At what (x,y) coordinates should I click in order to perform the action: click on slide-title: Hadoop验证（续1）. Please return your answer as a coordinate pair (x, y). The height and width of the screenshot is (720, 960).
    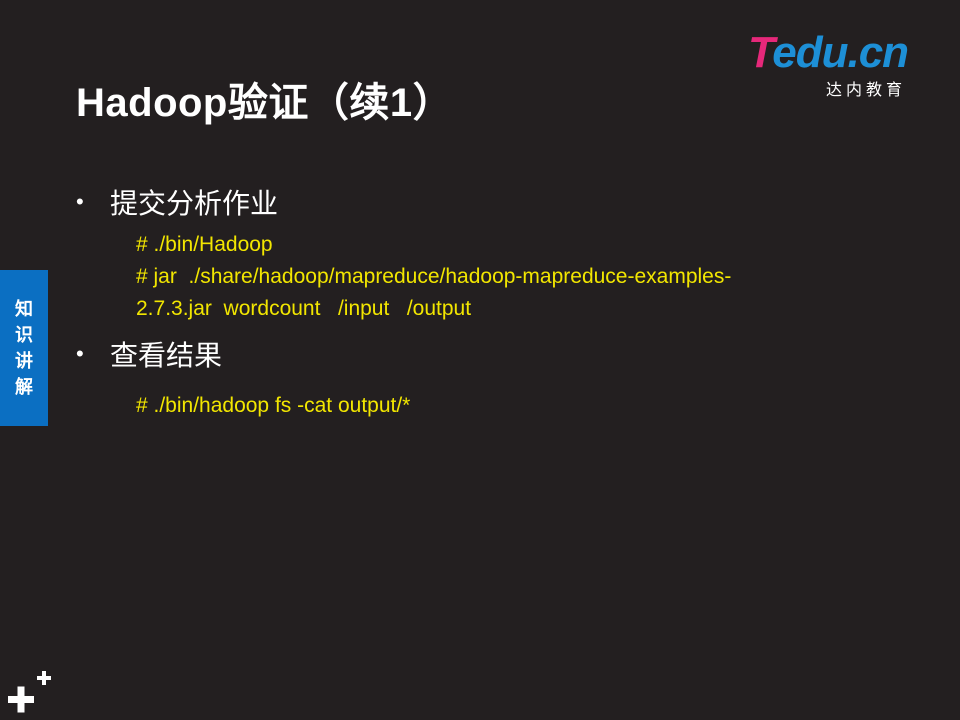
    Looking at the image, I should click on (265, 103).